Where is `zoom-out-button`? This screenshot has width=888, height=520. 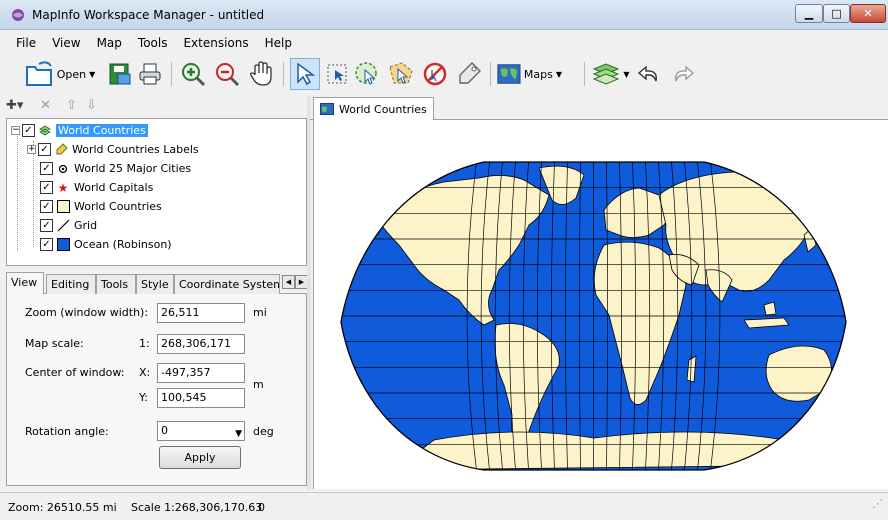 zoom-out-button is located at coordinates (227, 74).